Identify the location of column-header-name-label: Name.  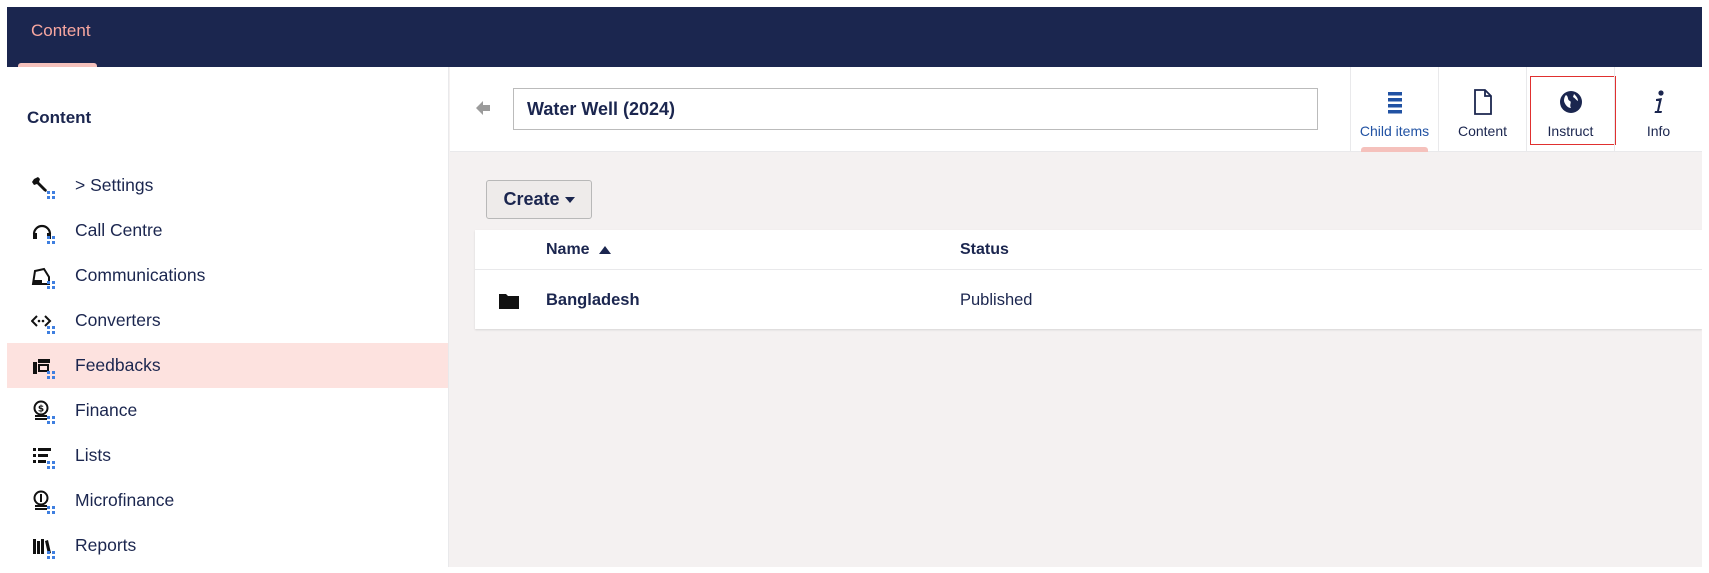
(568, 249).